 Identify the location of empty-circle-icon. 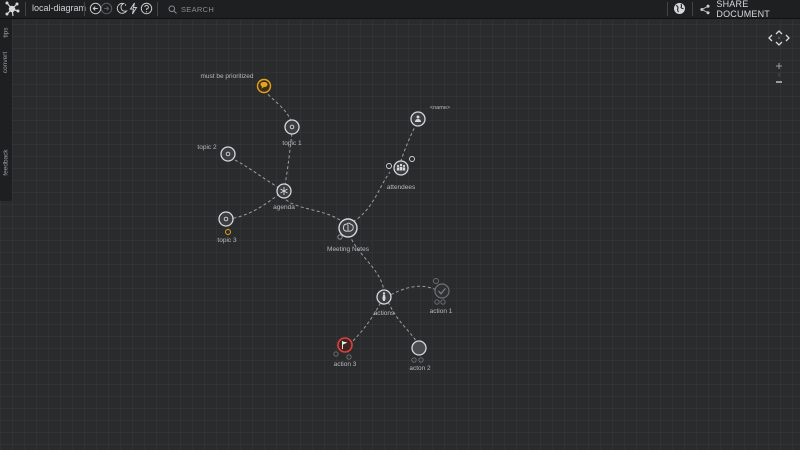
(419, 348).